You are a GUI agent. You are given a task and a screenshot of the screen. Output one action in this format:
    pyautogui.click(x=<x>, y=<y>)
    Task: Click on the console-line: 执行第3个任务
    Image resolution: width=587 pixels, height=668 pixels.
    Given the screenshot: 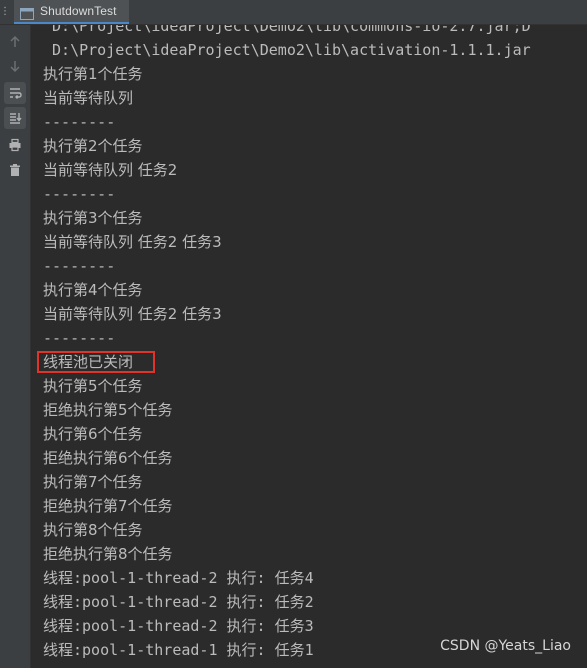 What is the action you would take?
    pyautogui.click(x=93, y=218)
    